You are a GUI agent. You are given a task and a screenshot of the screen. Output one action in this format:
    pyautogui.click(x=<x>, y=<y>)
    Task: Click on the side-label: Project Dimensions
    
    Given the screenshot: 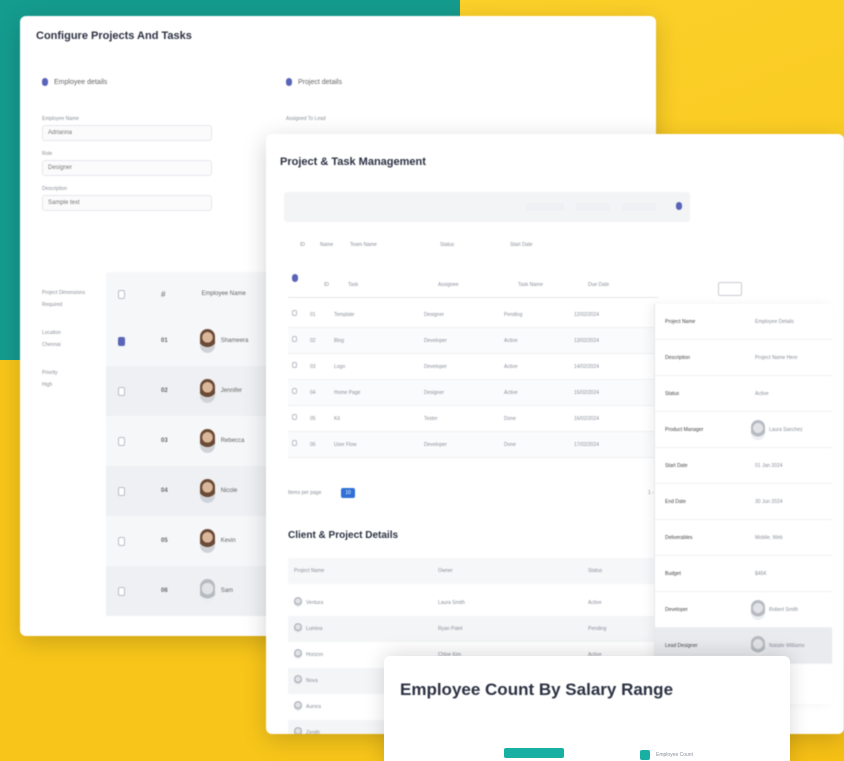 What is the action you would take?
    pyautogui.click(x=64, y=293)
    